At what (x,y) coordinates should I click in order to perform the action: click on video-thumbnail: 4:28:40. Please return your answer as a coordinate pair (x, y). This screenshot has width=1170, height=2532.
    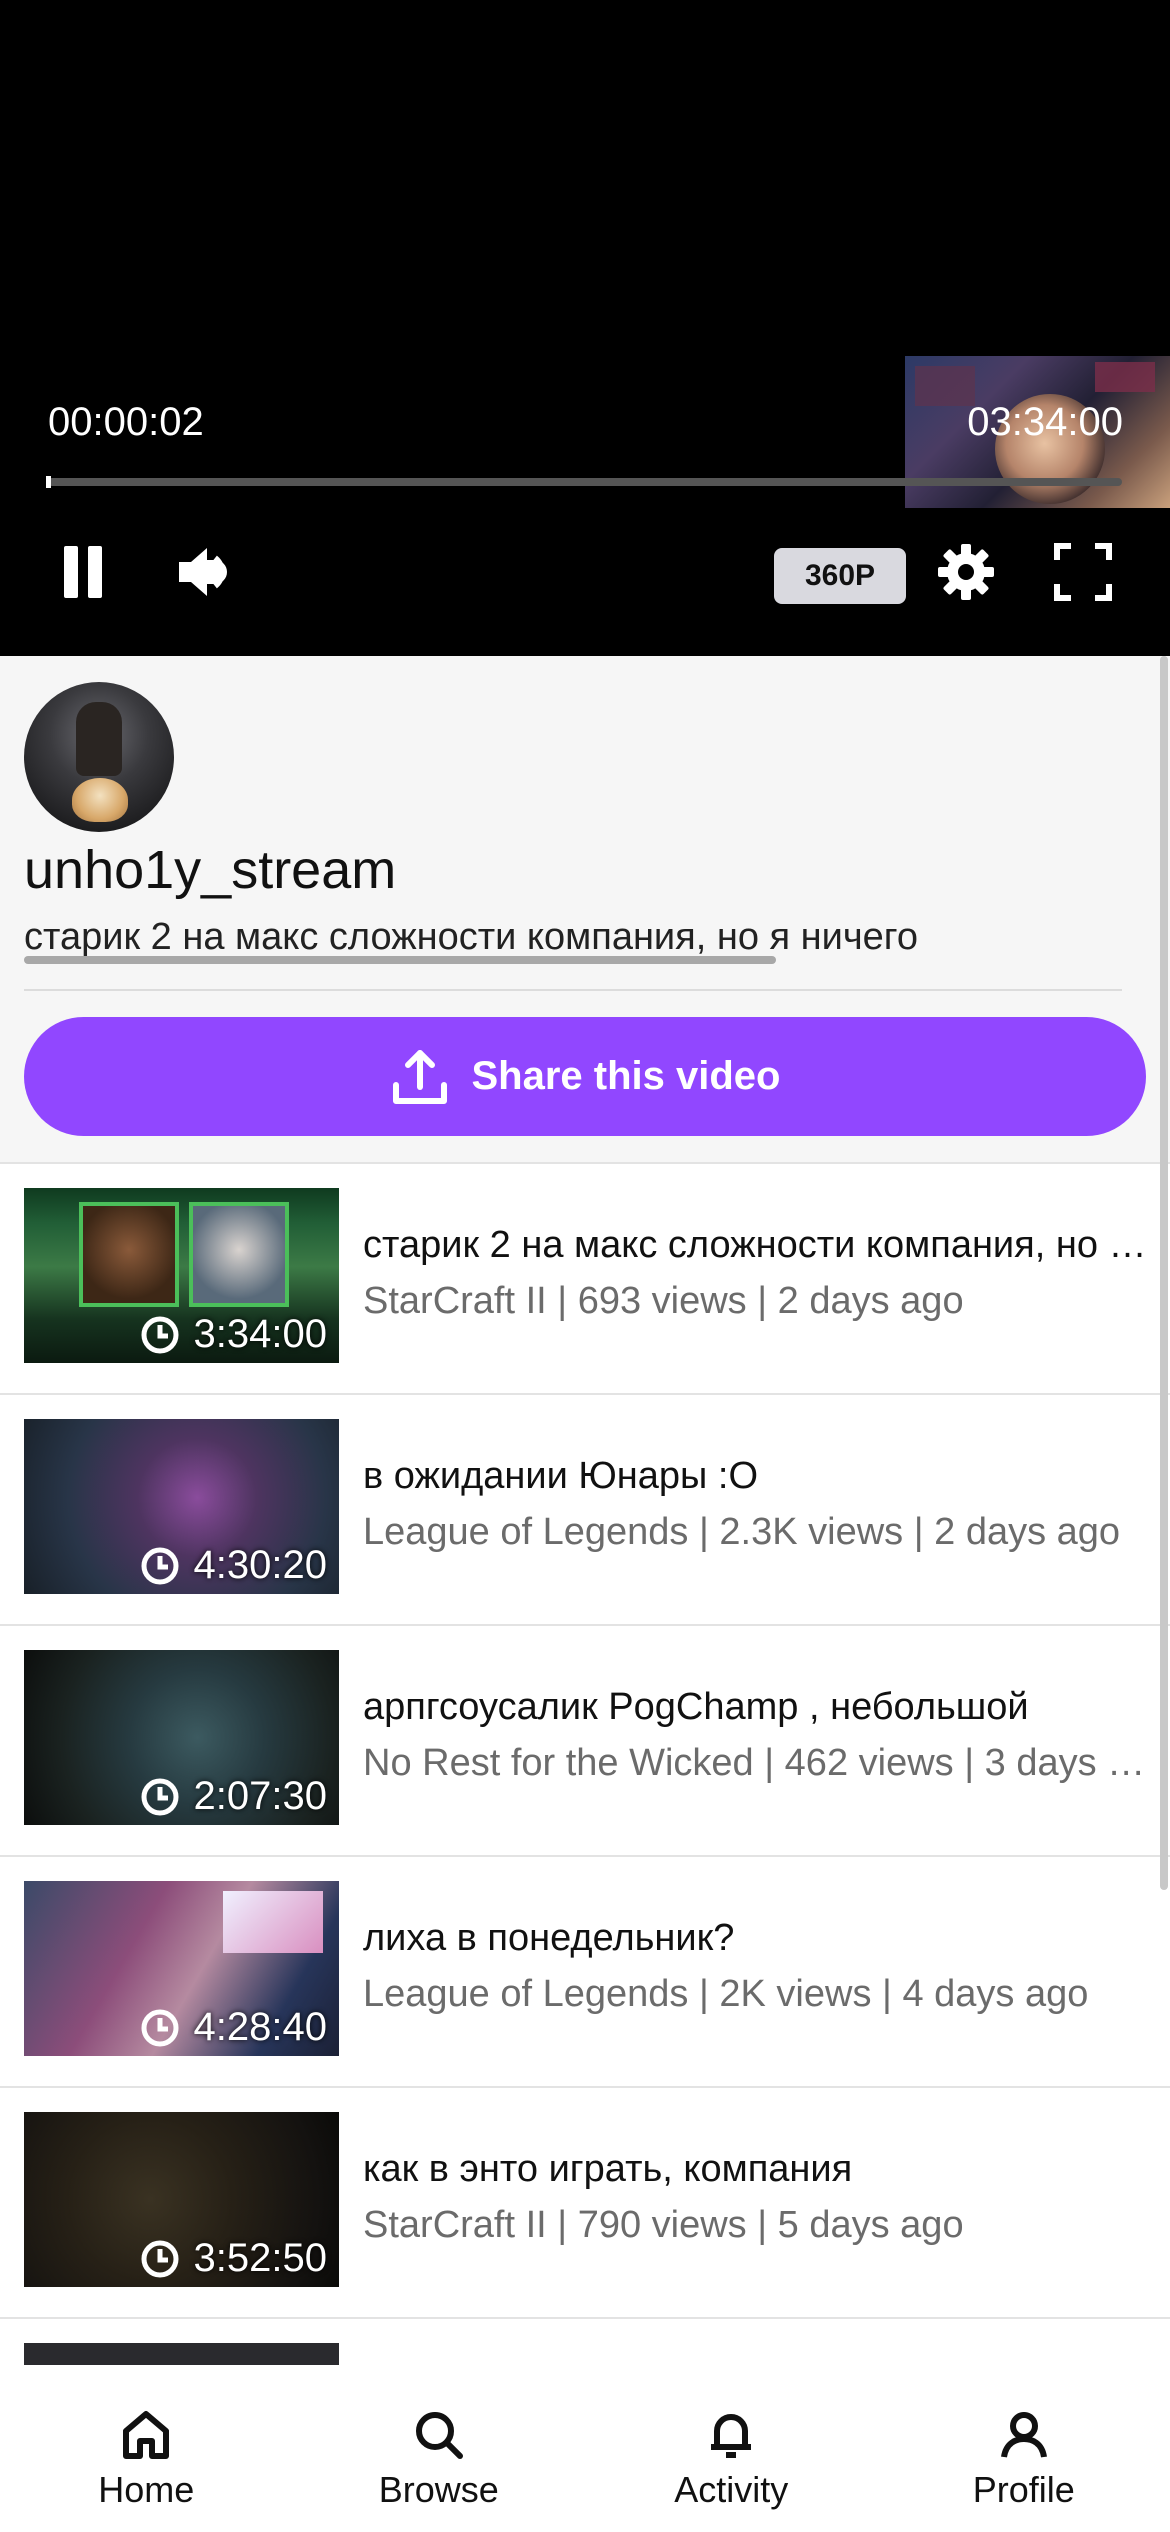
    Looking at the image, I should click on (181, 1968).